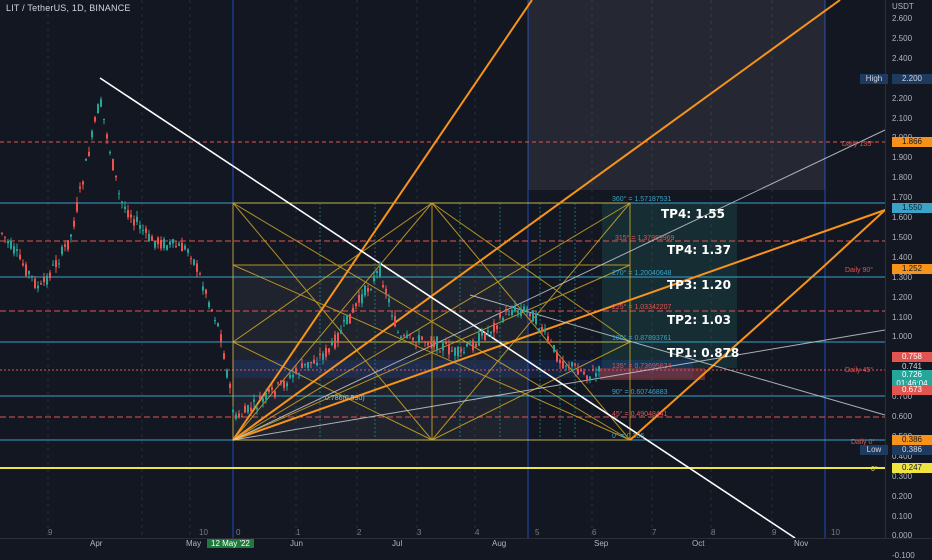  I want to click on y-tick: 1.800, so click(902, 178).